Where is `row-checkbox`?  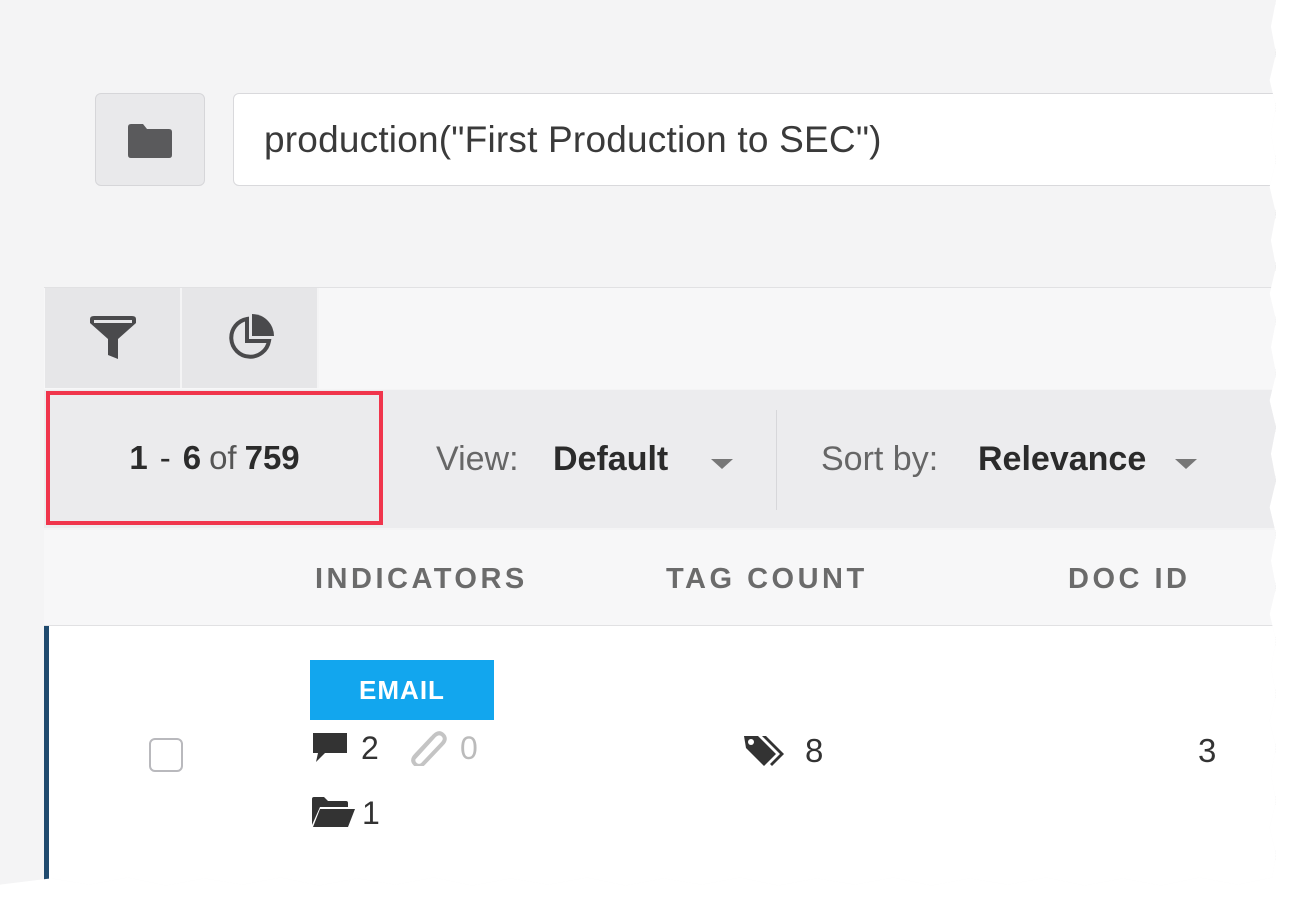 row-checkbox is located at coordinates (166, 755).